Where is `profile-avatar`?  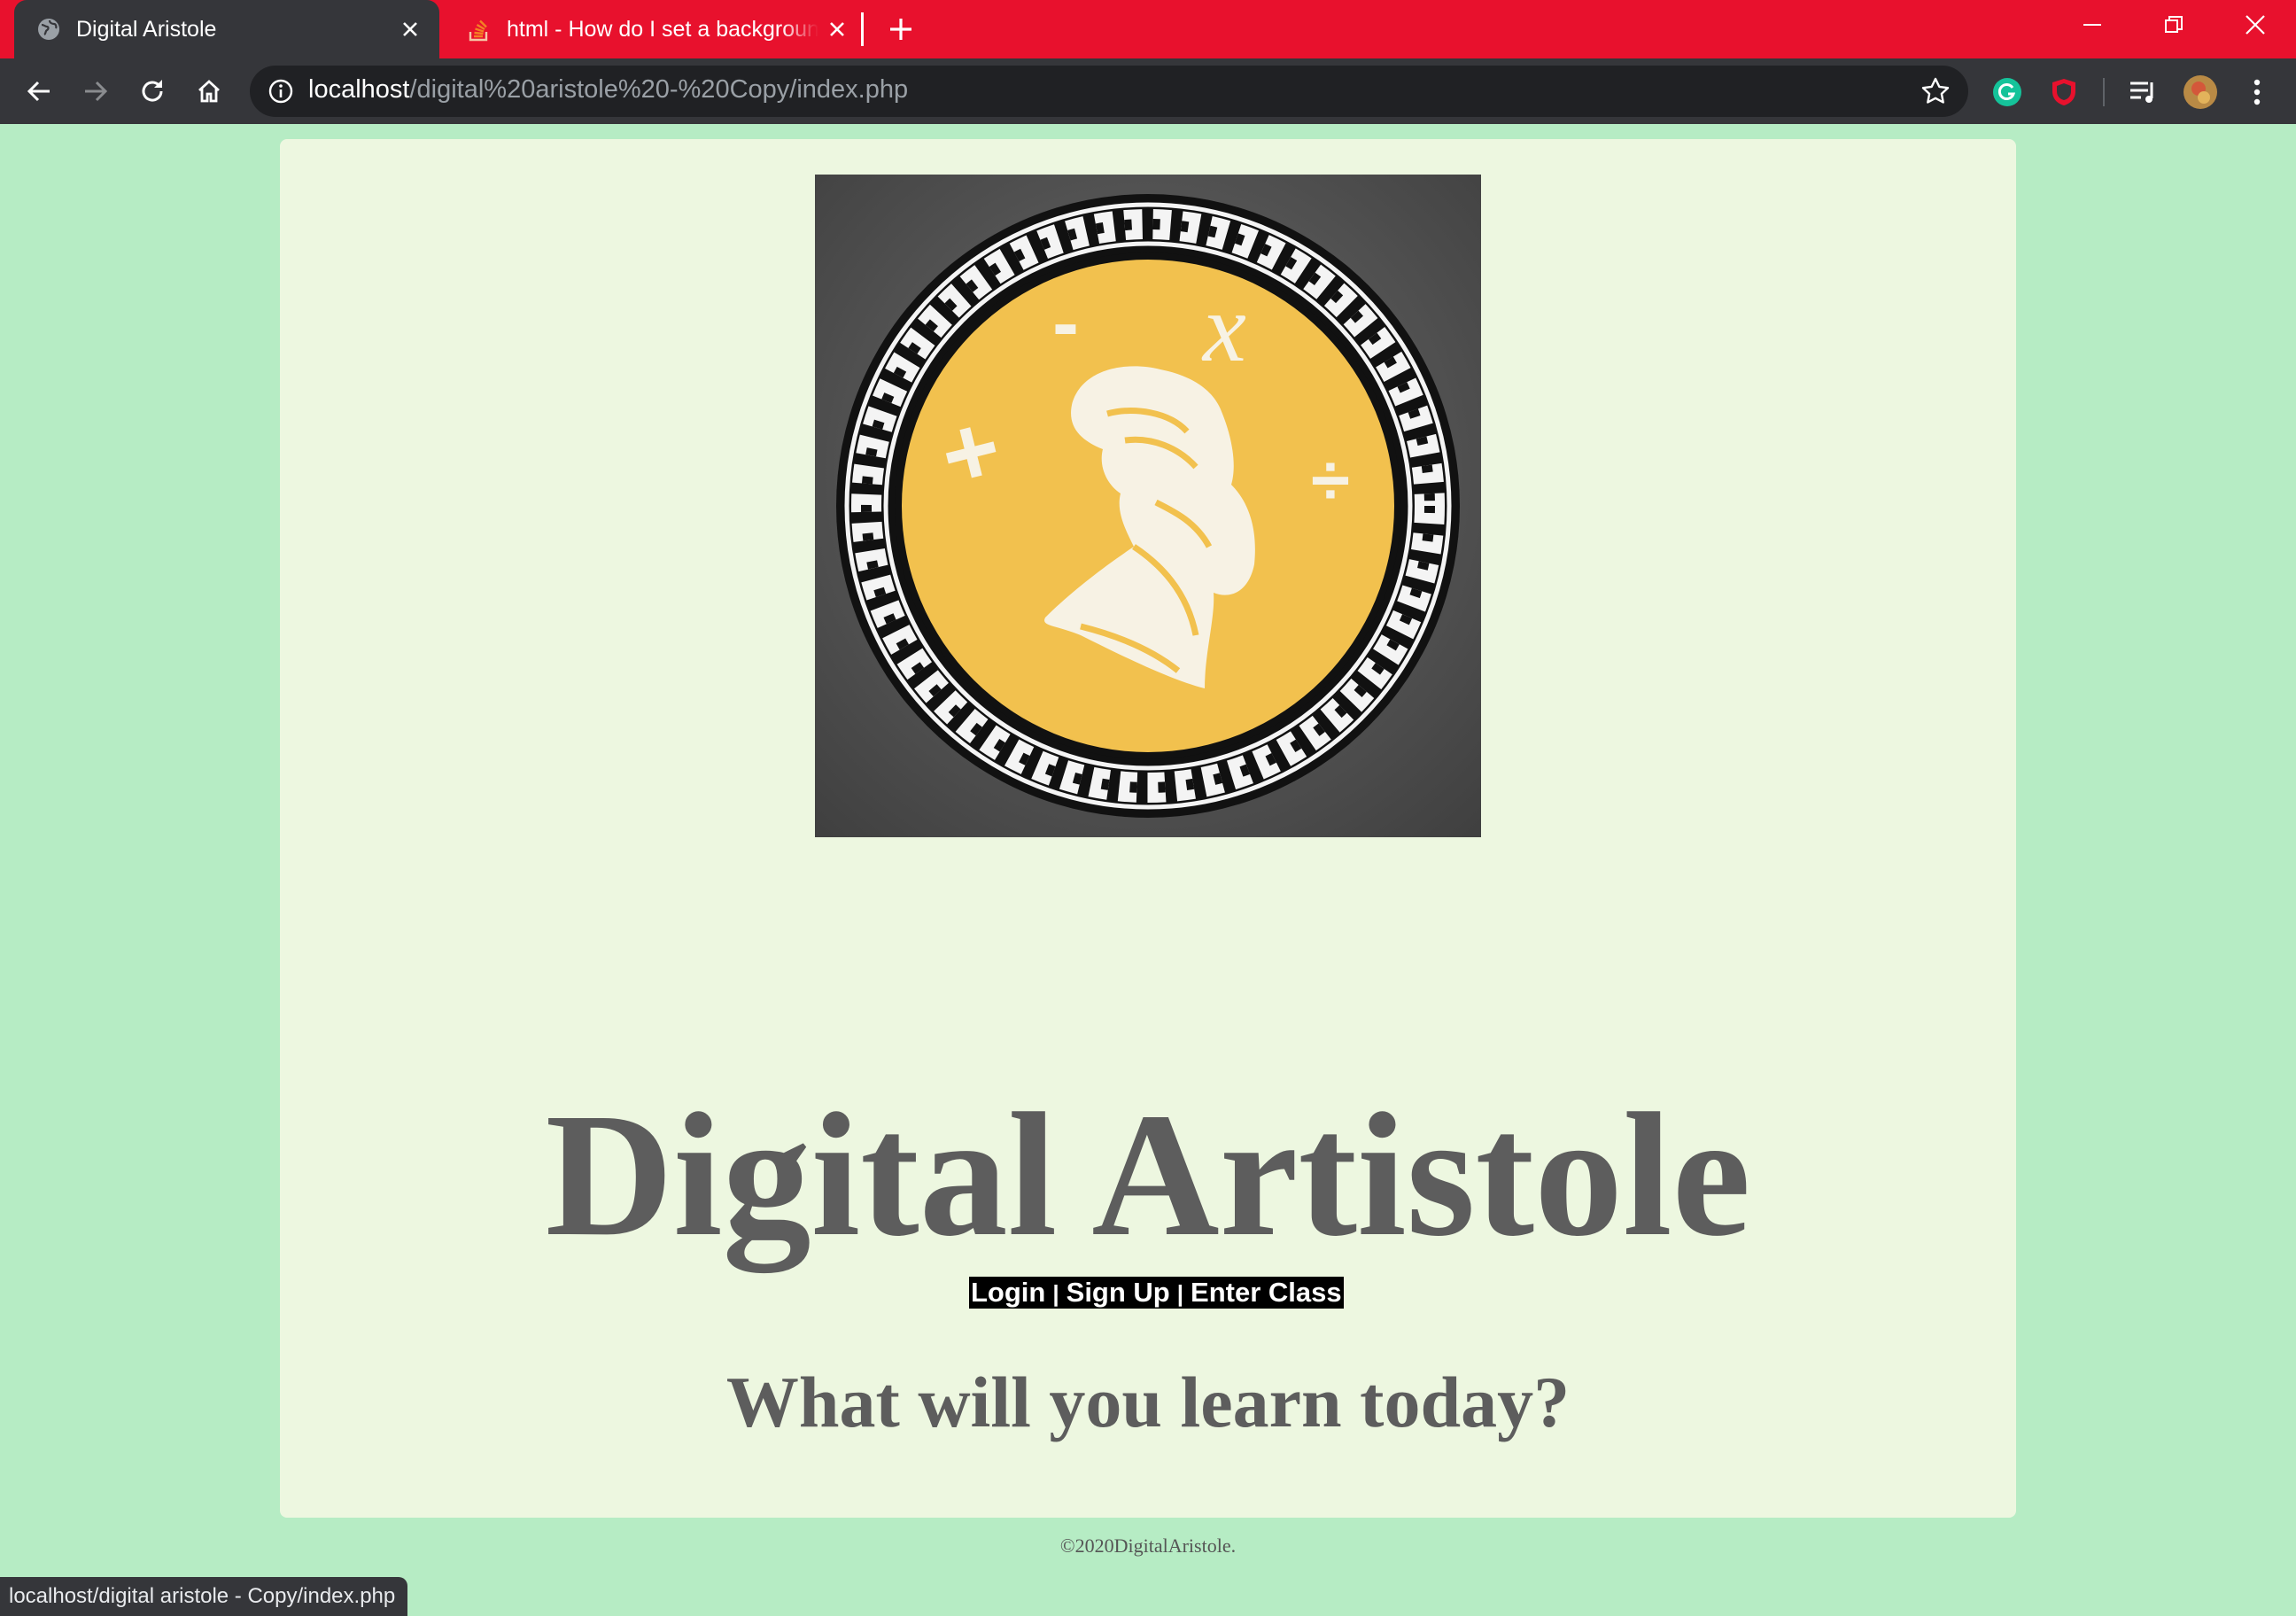 profile-avatar is located at coordinates (2200, 92).